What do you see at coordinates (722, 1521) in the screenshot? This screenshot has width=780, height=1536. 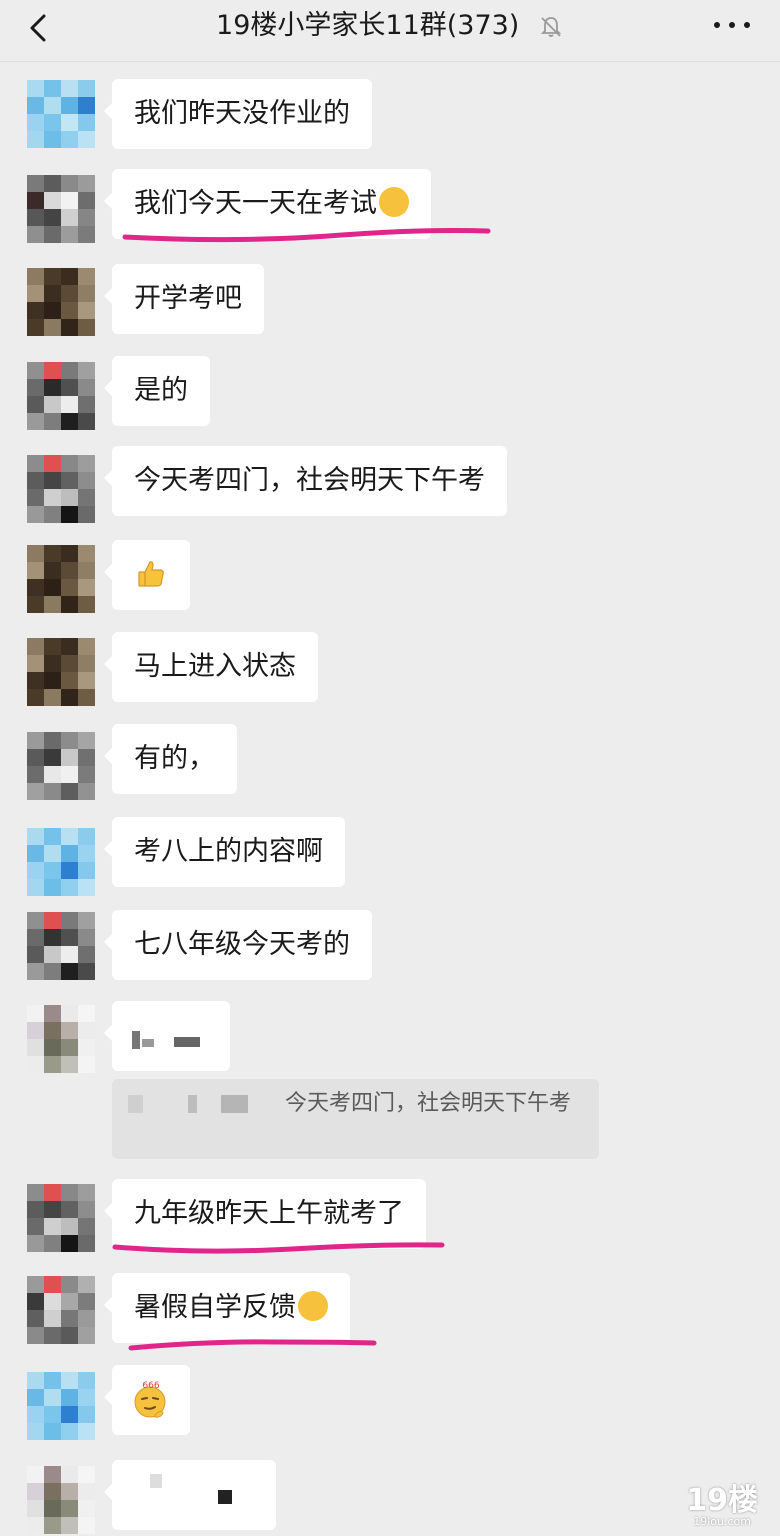 I see `watermark-url: 19lou.com` at bounding box center [722, 1521].